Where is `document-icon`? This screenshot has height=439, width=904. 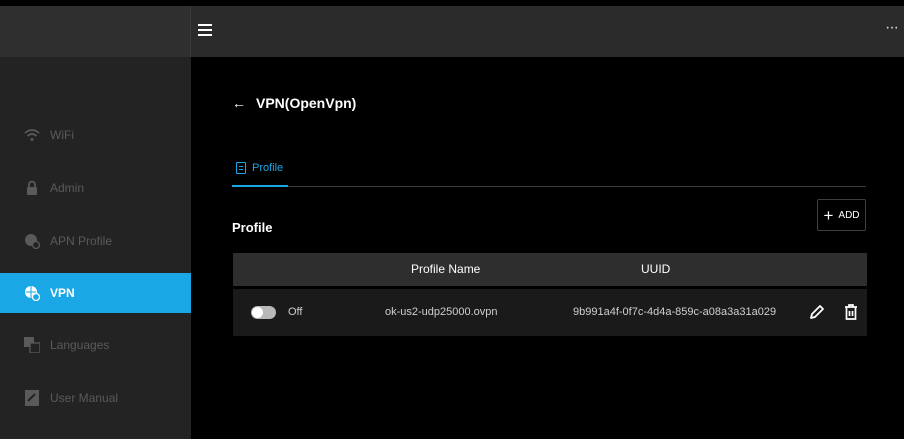
document-icon is located at coordinates (241, 168).